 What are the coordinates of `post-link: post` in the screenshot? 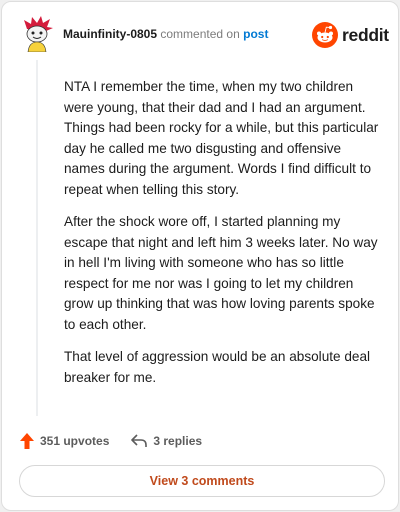 It's located at (255, 34).